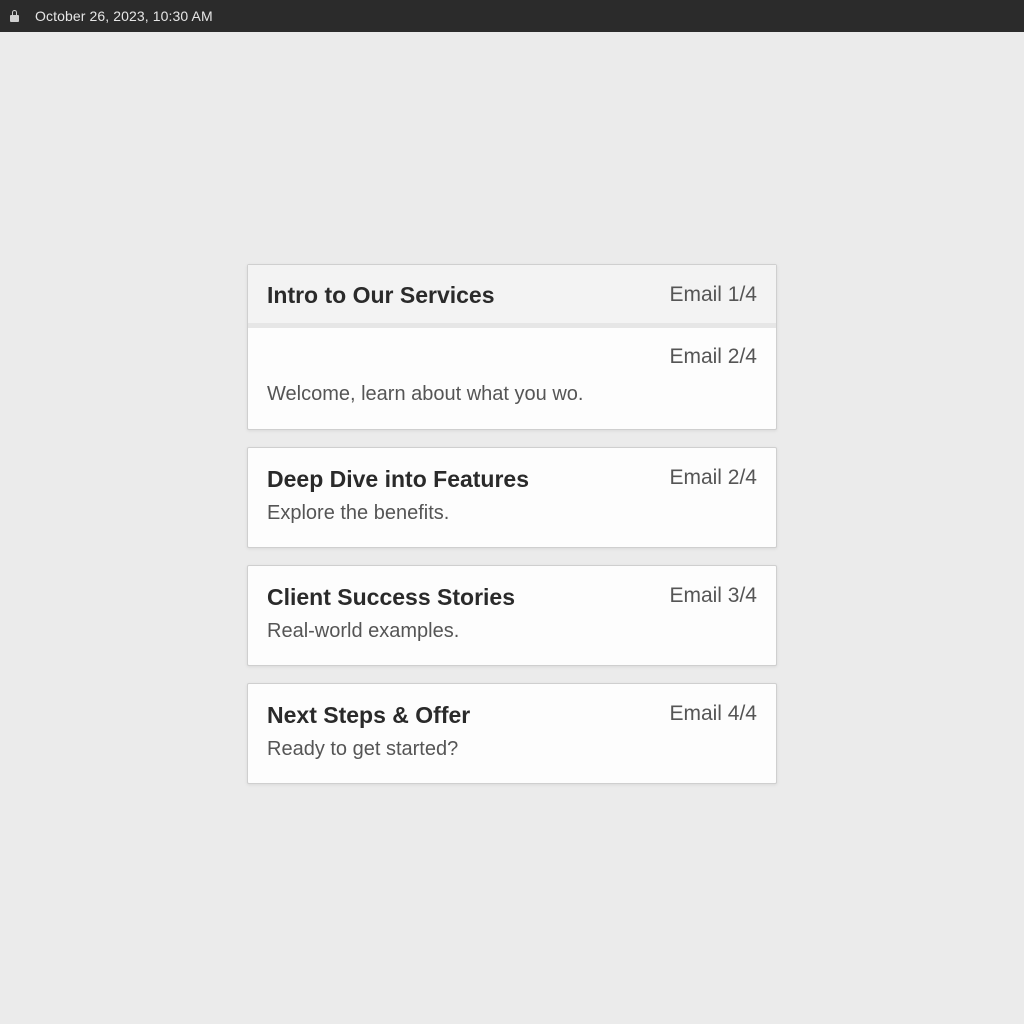 The height and width of the screenshot is (1024, 1024). I want to click on email-title: Intro to Our Services, so click(381, 295).